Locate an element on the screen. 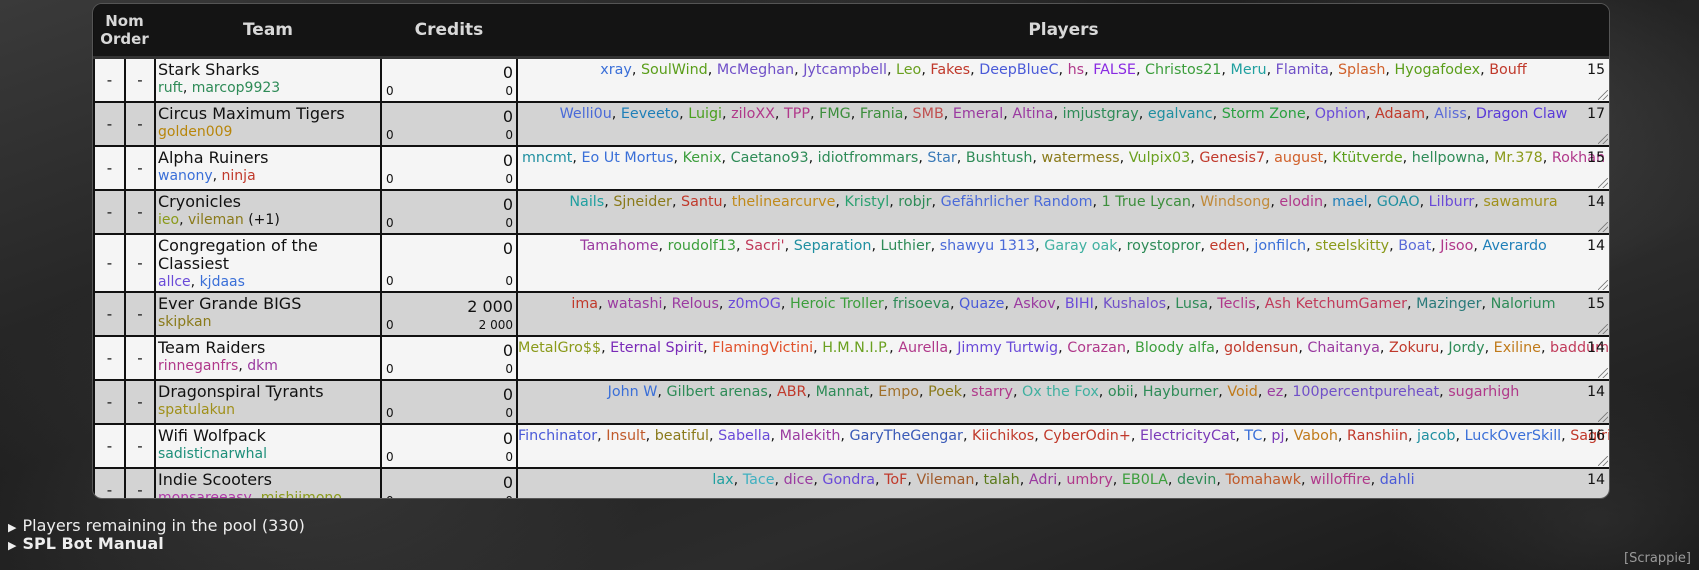 This screenshot has height=570, width=1699. player-name: Luigi is located at coordinates (705, 113).